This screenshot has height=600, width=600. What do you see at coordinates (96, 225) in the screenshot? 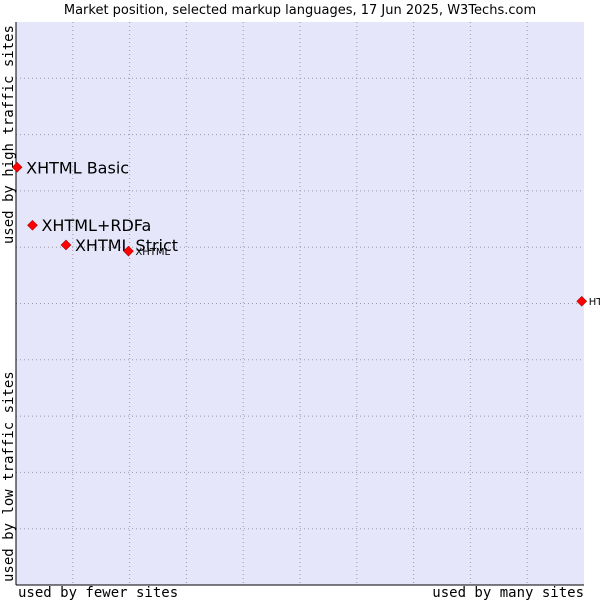
I see `point-label: XHTML+RDFa` at bounding box center [96, 225].